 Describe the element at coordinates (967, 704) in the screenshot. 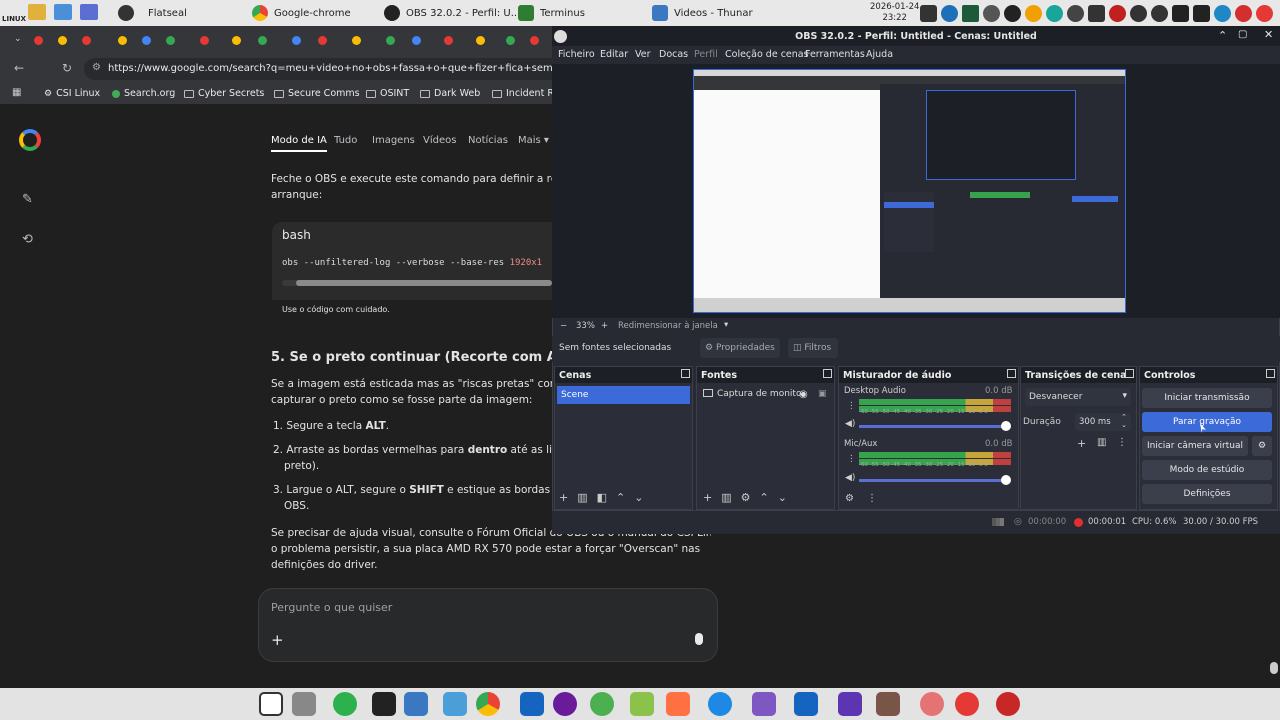

I see `spider-icon` at that location.